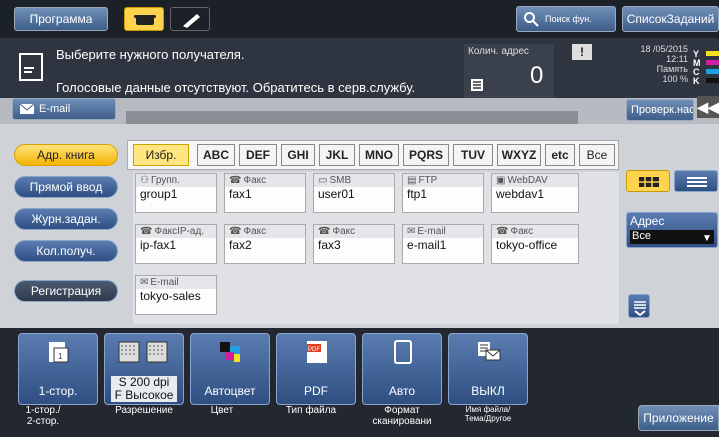 Image resolution: width=719 pixels, height=437 pixels. I want to click on job-list-button: СписокЗаданий, so click(670, 19).